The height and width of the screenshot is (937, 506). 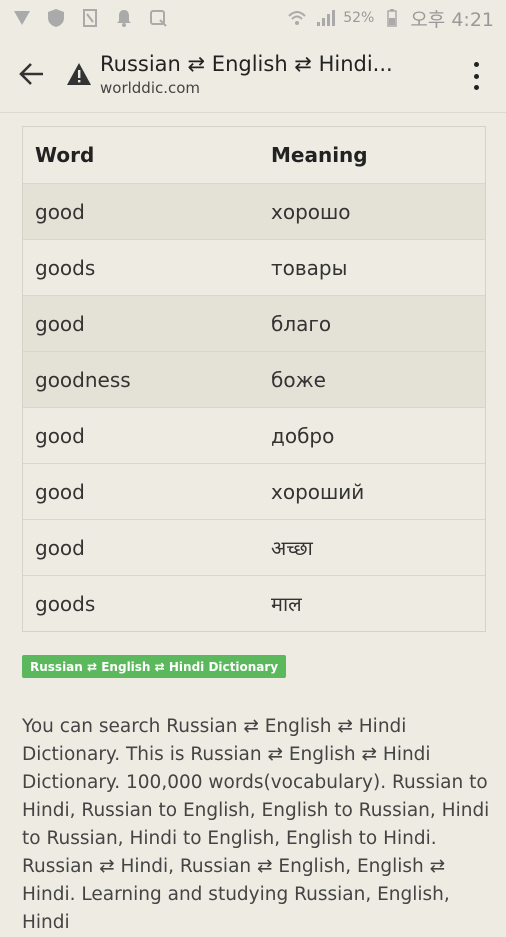 What do you see at coordinates (325, 18) in the screenshot?
I see `signal-icon` at bounding box center [325, 18].